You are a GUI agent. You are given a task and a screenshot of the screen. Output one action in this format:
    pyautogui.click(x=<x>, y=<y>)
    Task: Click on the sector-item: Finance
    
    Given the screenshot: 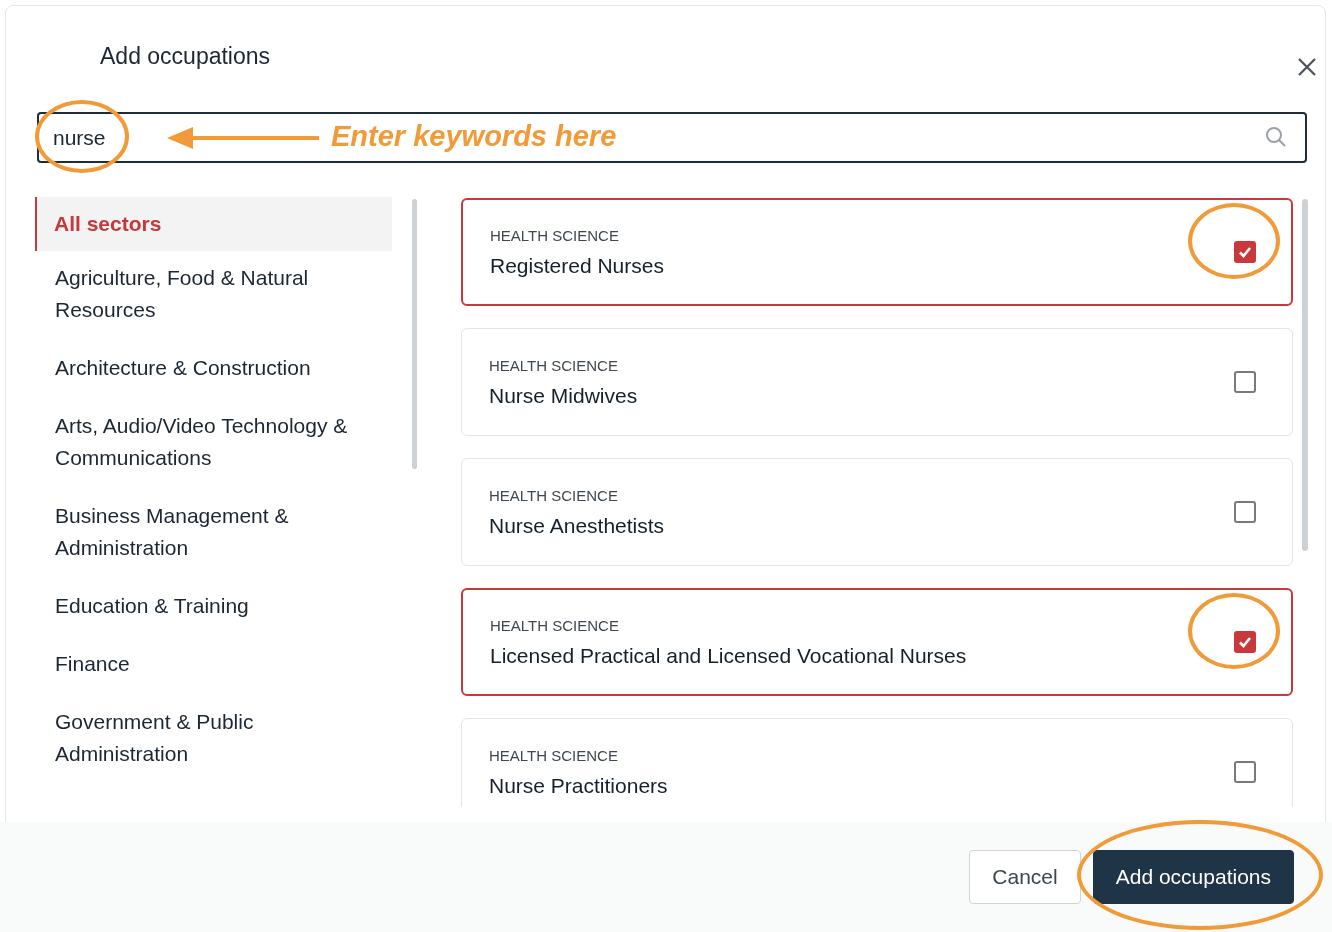 What is the action you would take?
    pyautogui.click(x=213, y=666)
    